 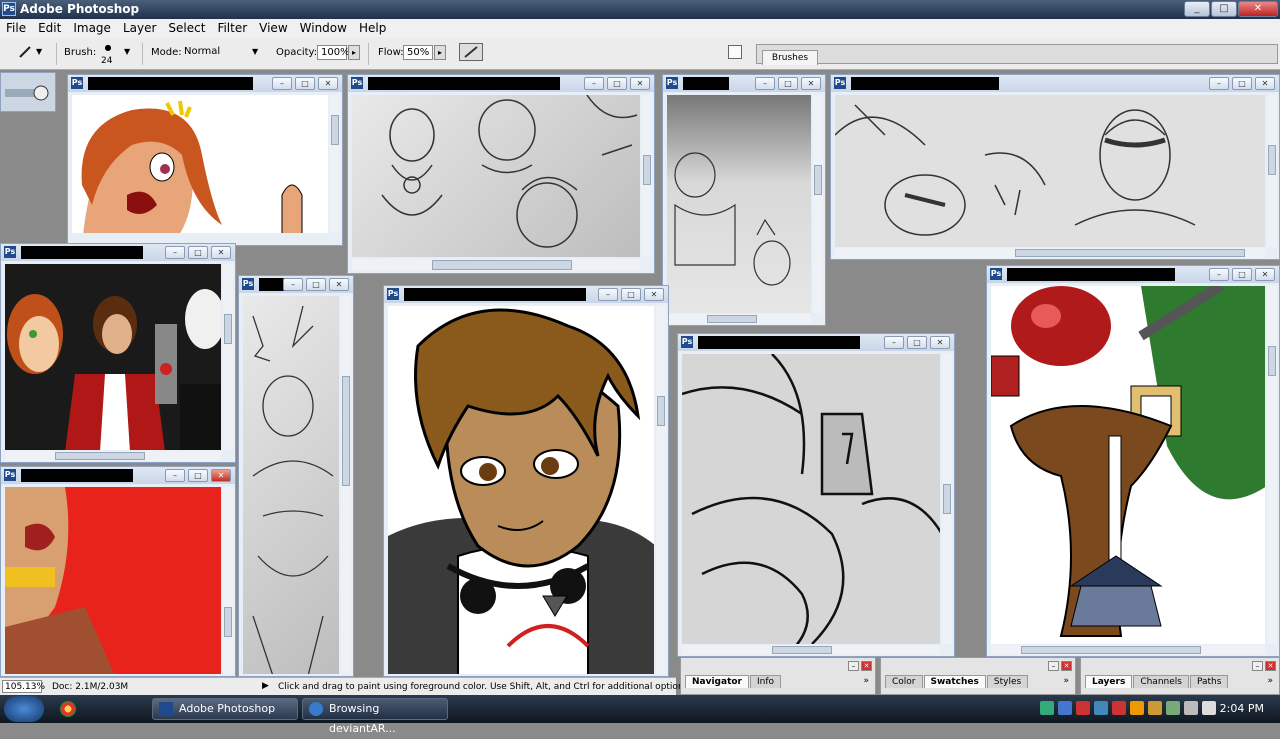 I want to click on menu-select: Select, so click(x=186, y=28).